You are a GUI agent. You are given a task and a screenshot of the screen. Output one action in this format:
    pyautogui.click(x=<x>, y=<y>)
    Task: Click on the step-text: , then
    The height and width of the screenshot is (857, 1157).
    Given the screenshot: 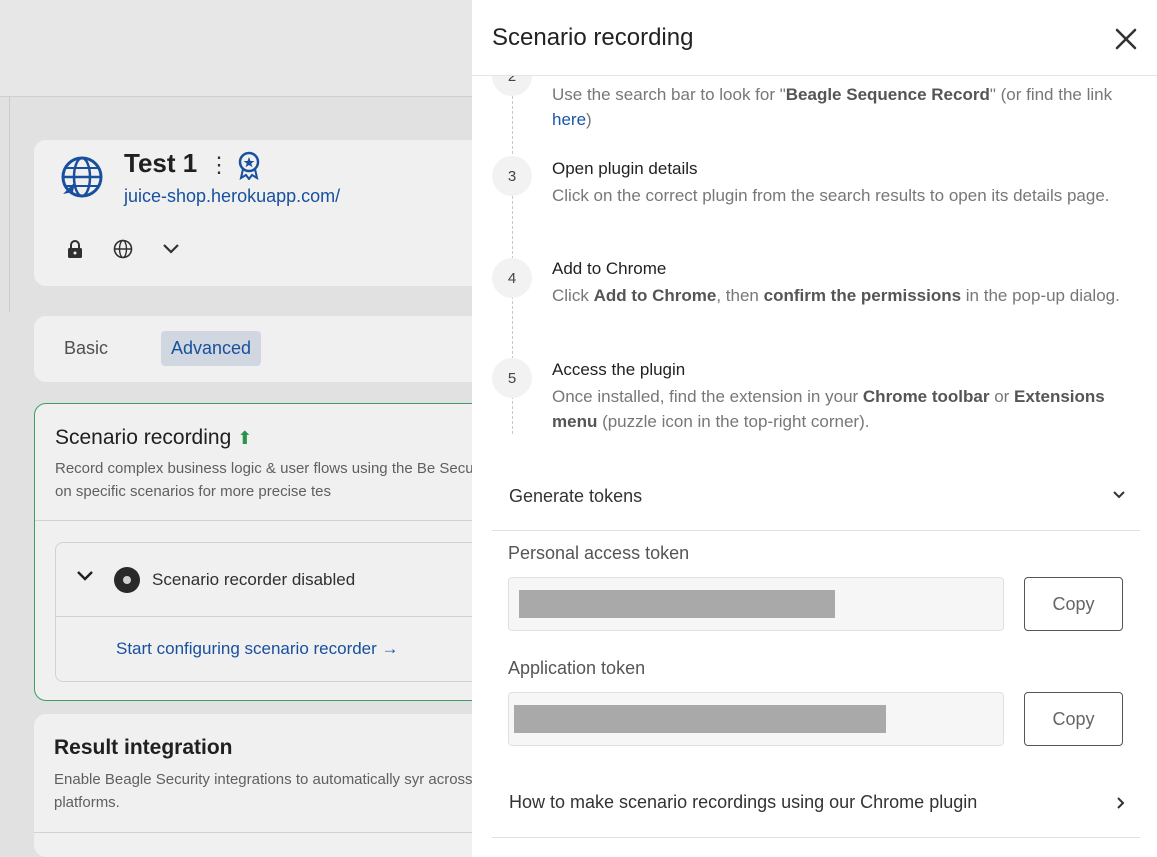 What is the action you would take?
    pyautogui.click(x=740, y=295)
    